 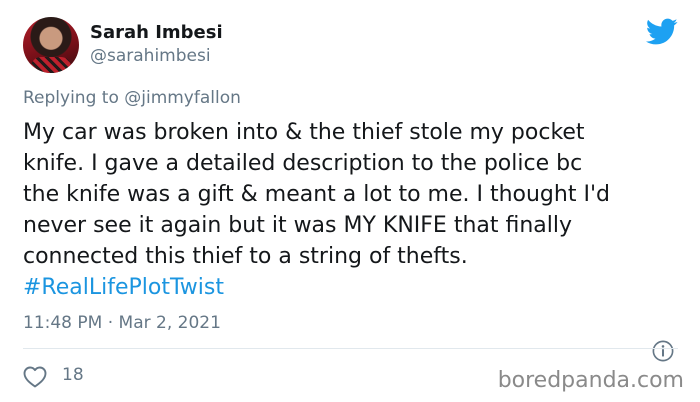 What do you see at coordinates (51, 45) in the screenshot?
I see `avatar` at bounding box center [51, 45].